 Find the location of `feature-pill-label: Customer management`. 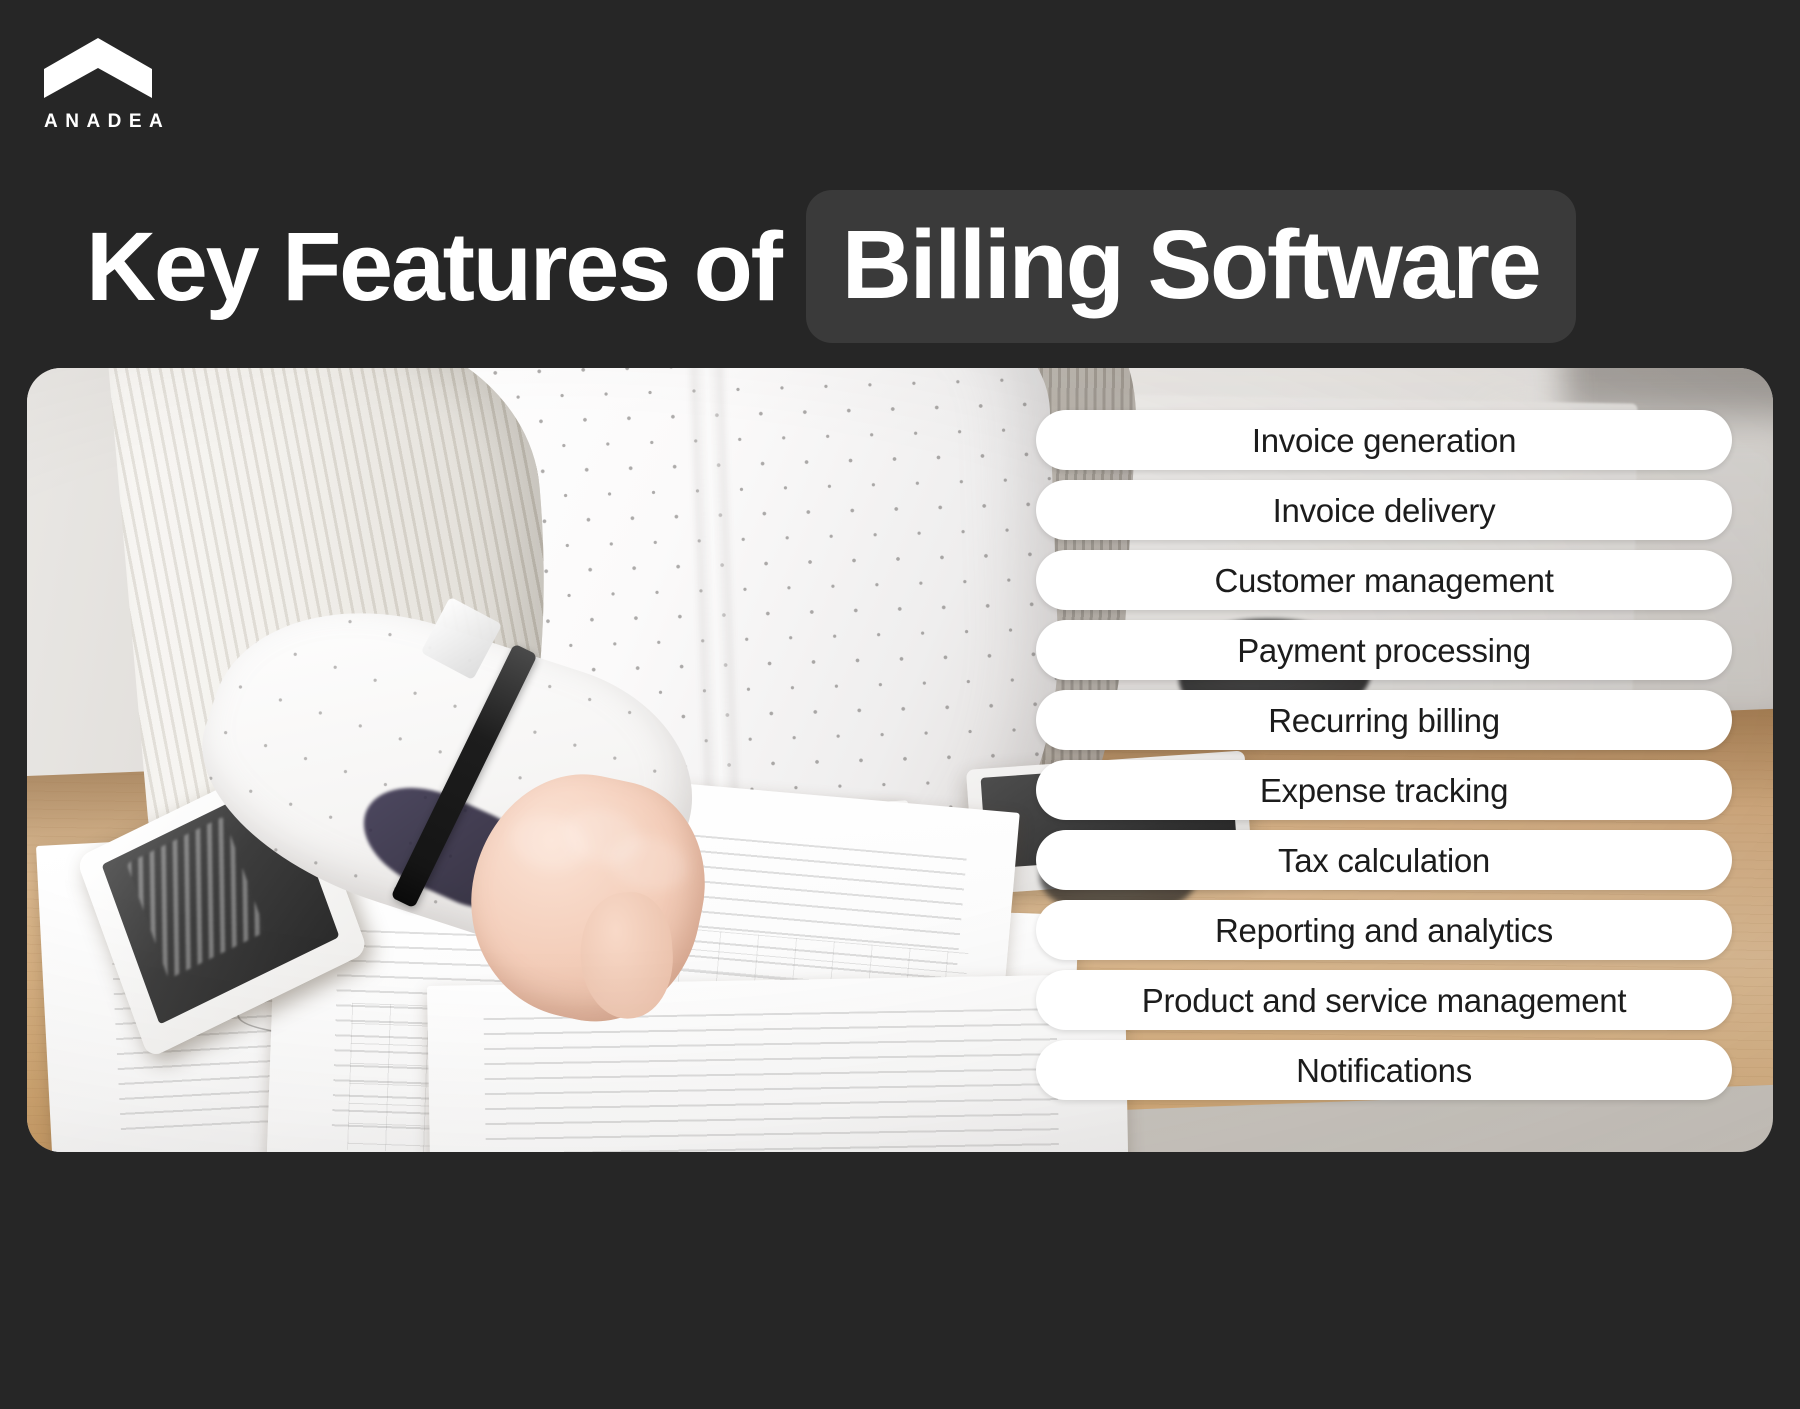

feature-pill-label: Customer management is located at coordinates (1384, 580).